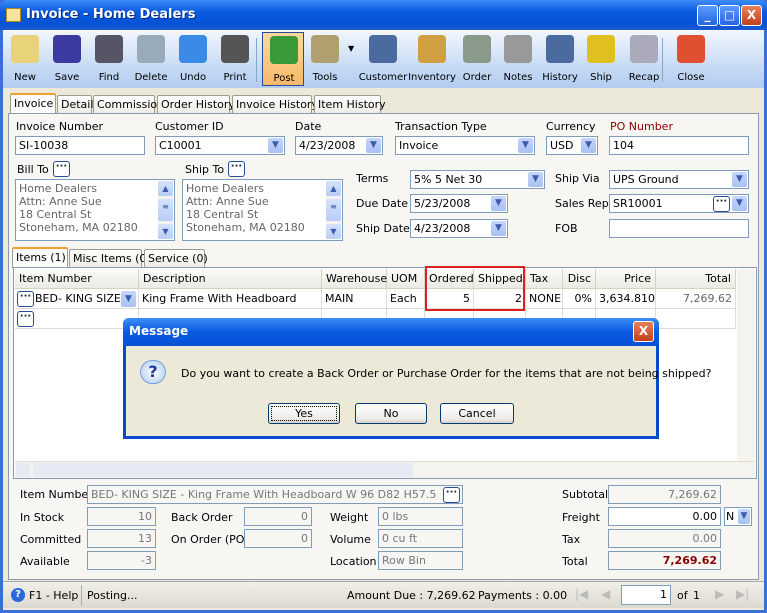  Describe the element at coordinates (696, 279) in the screenshot. I see `column-header-total: Total` at that location.